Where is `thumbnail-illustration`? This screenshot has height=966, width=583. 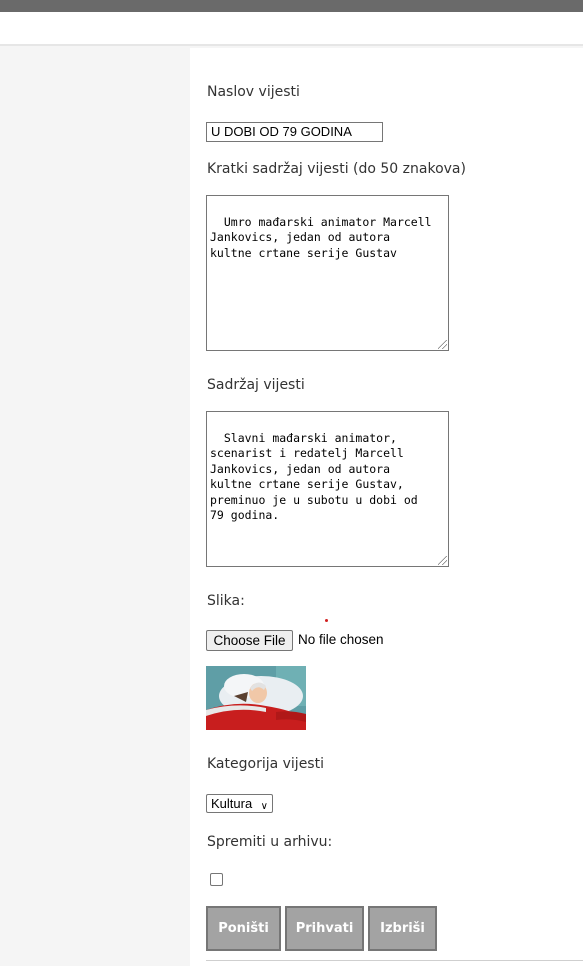 thumbnail-illustration is located at coordinates (256, 698).